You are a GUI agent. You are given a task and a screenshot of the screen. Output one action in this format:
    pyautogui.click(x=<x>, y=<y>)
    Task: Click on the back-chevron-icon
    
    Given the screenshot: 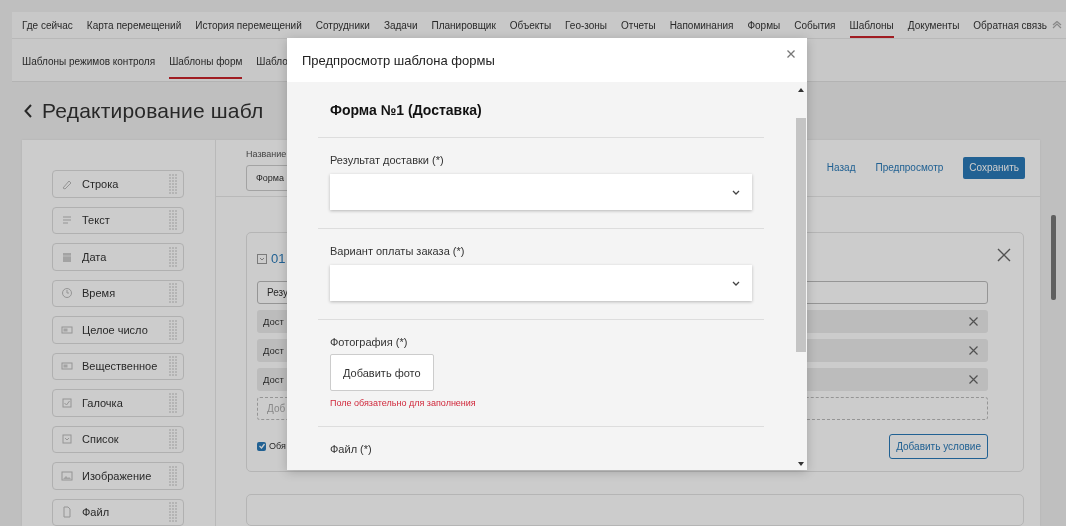 What is the action you would take?
    pyautogui.click(x=28, y=111)
    